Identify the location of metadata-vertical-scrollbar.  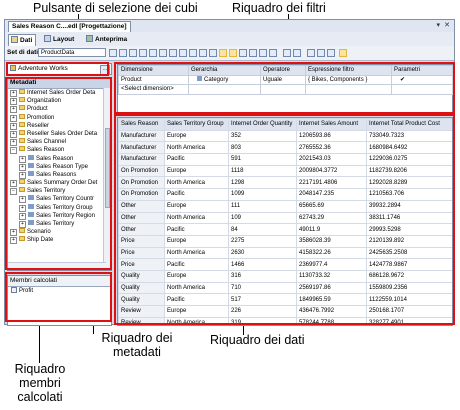
(107, 179).